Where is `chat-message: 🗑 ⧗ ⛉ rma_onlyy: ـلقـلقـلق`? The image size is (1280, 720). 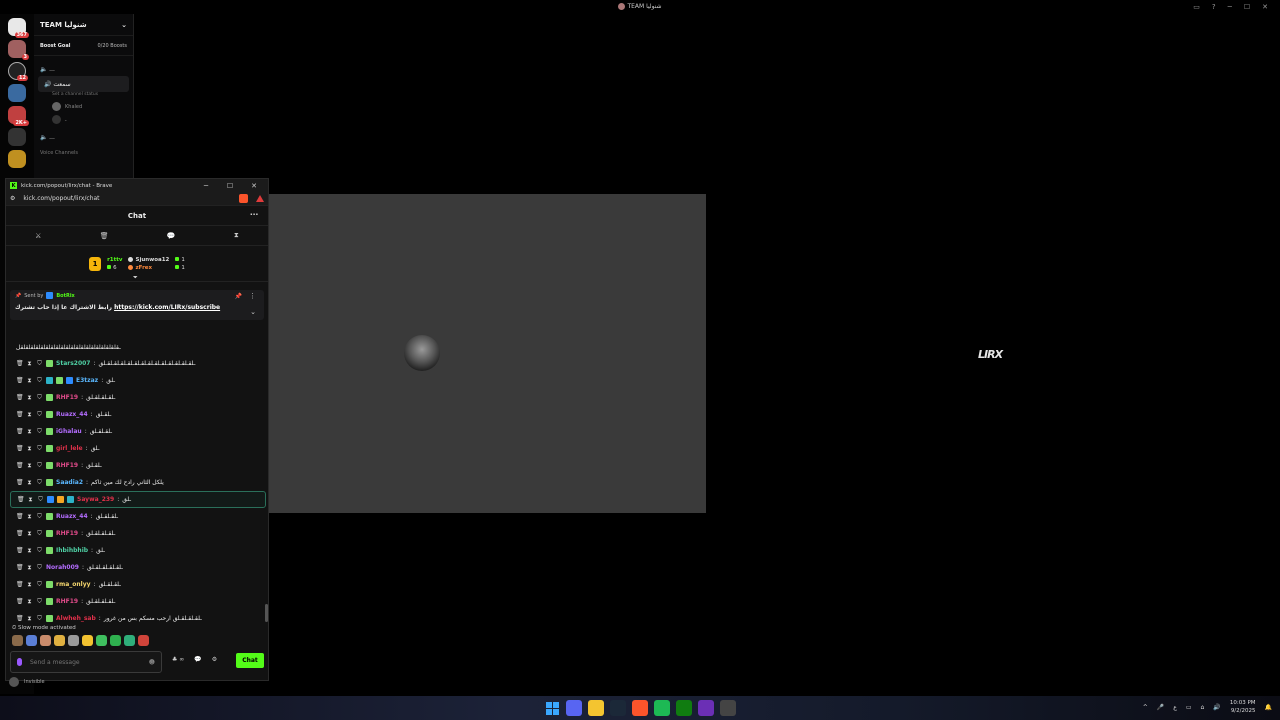 chat-message: 🗑 ⧗ ⛉ rma_onlyy: ـلقـلقـلق is located at coordinates (138, 584).